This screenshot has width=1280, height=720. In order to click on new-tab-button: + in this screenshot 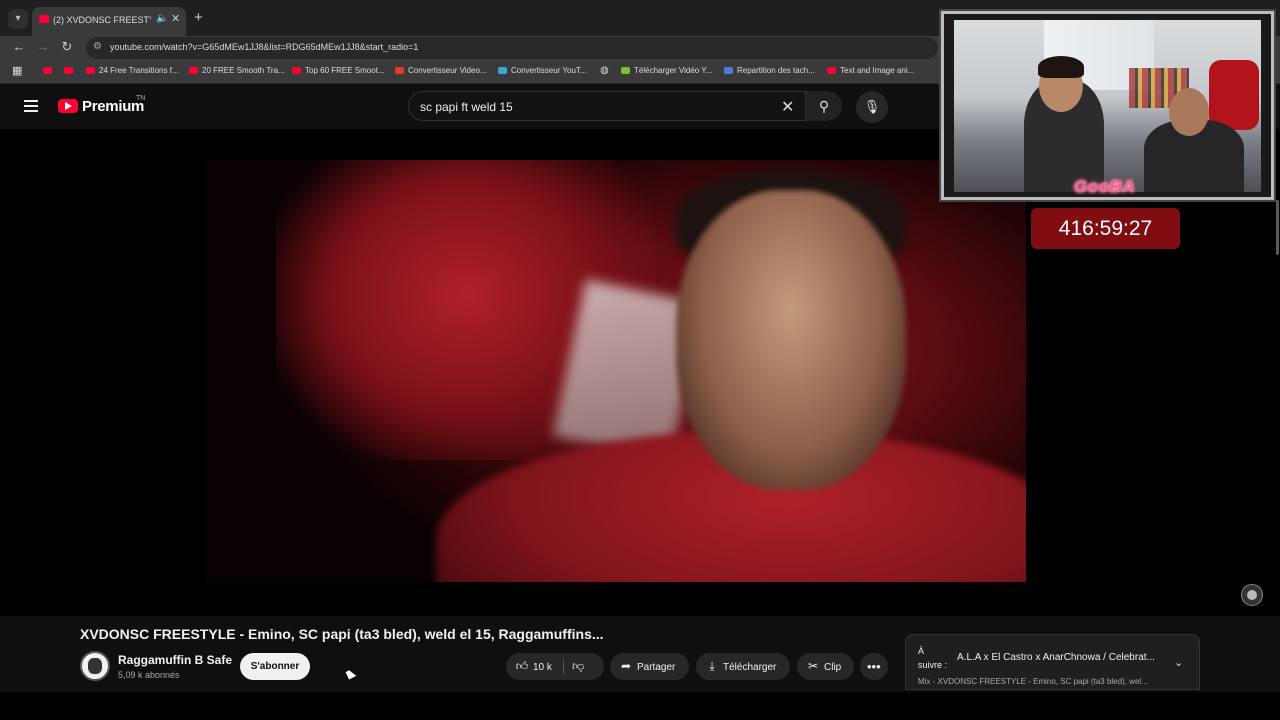, I will do `click(198, 18)`.